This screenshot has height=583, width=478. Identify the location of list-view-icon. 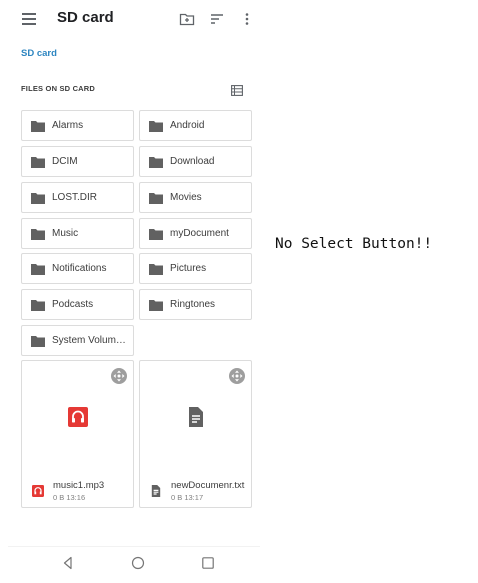
(237, 89).